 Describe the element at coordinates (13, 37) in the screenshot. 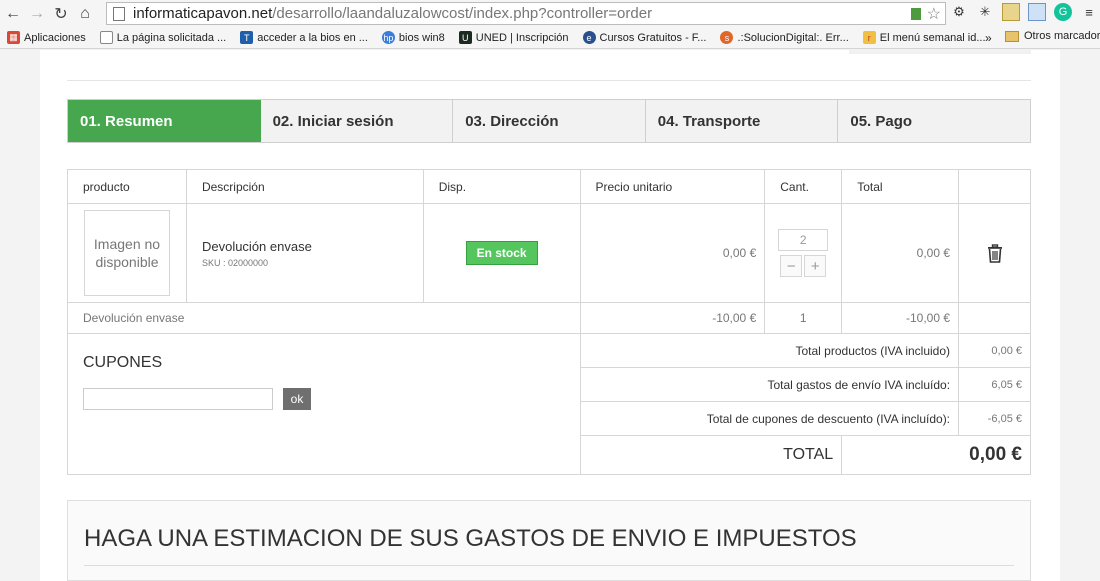

I see `apps-grid-icon: ▦` at that location.